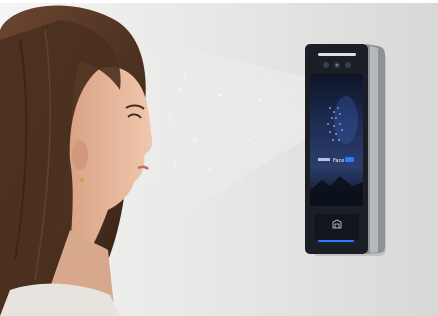  Describe the element at coordinates (80, 155) in the screenshot. I see `ear` at that location.